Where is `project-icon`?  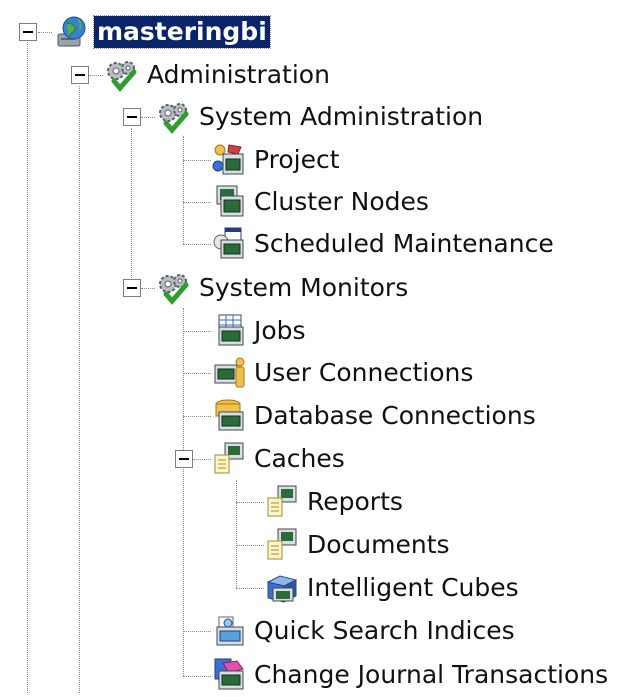
project-icon is located at coordinates (229, 160).